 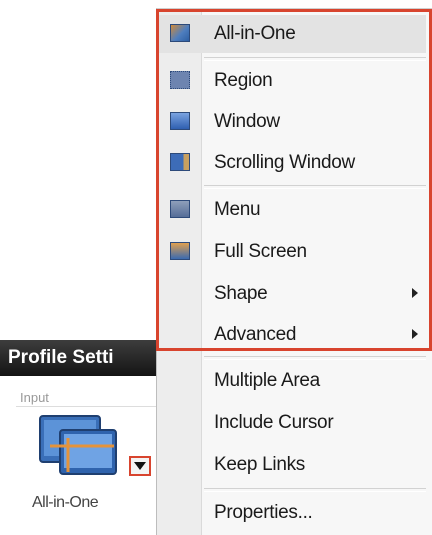 I want to click on menu-item-region: Region, so click(x=291, y=81).